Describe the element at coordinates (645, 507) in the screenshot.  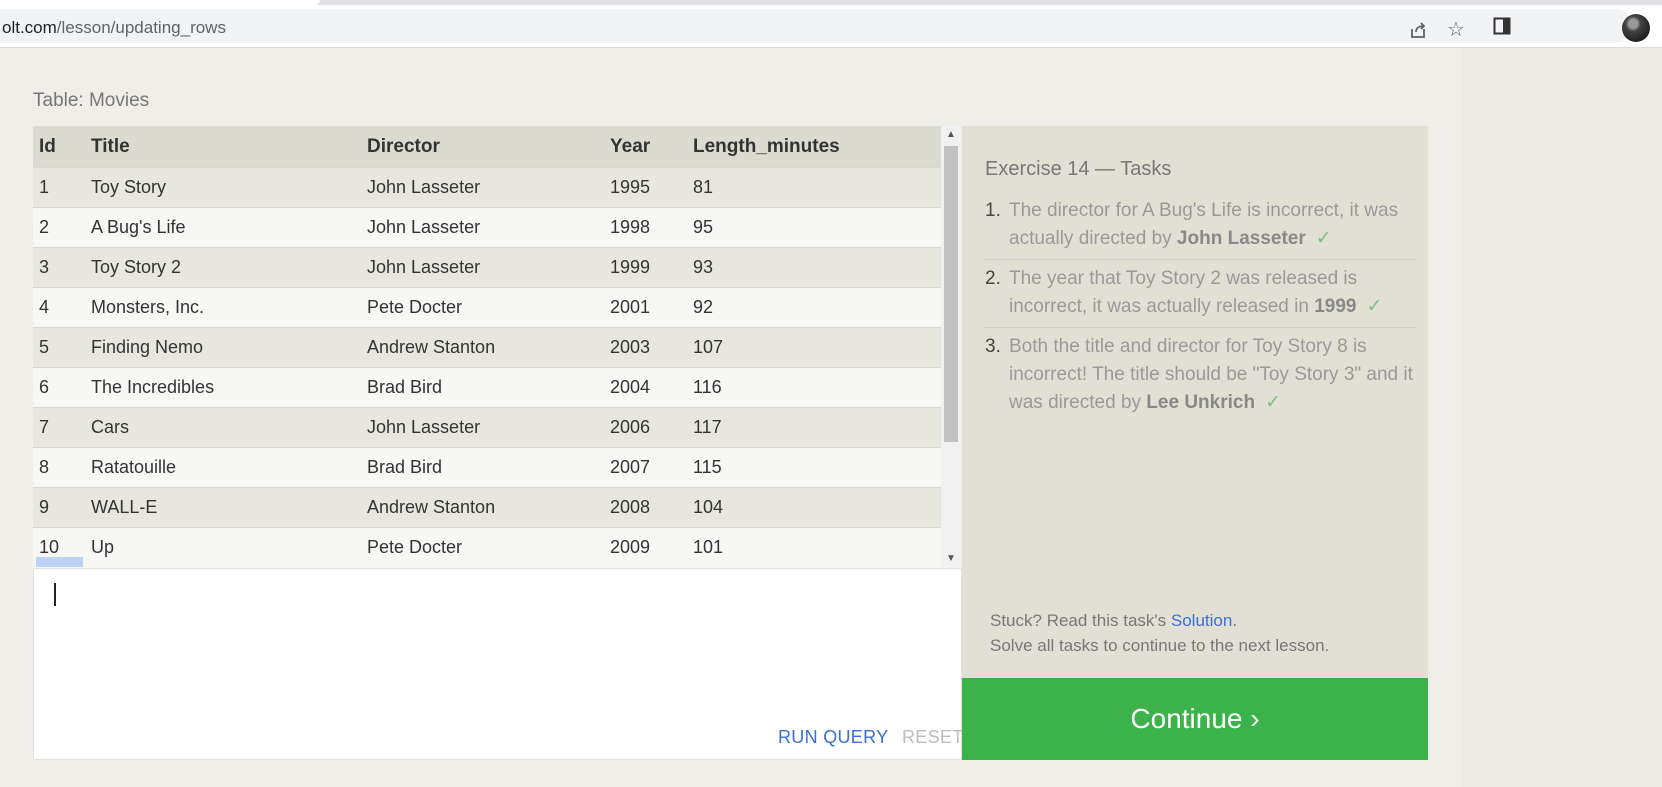
I see `table-cell-year: 2008` at that location.